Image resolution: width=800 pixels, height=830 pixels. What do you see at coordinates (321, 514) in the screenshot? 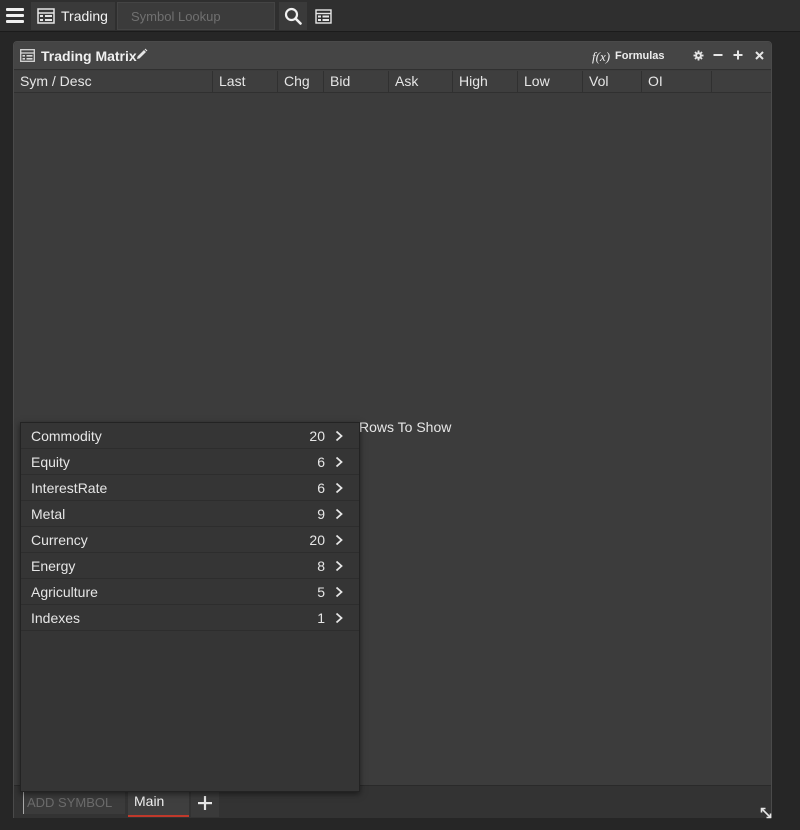
I see `category-count: 9` at bounding box center [321, 514].